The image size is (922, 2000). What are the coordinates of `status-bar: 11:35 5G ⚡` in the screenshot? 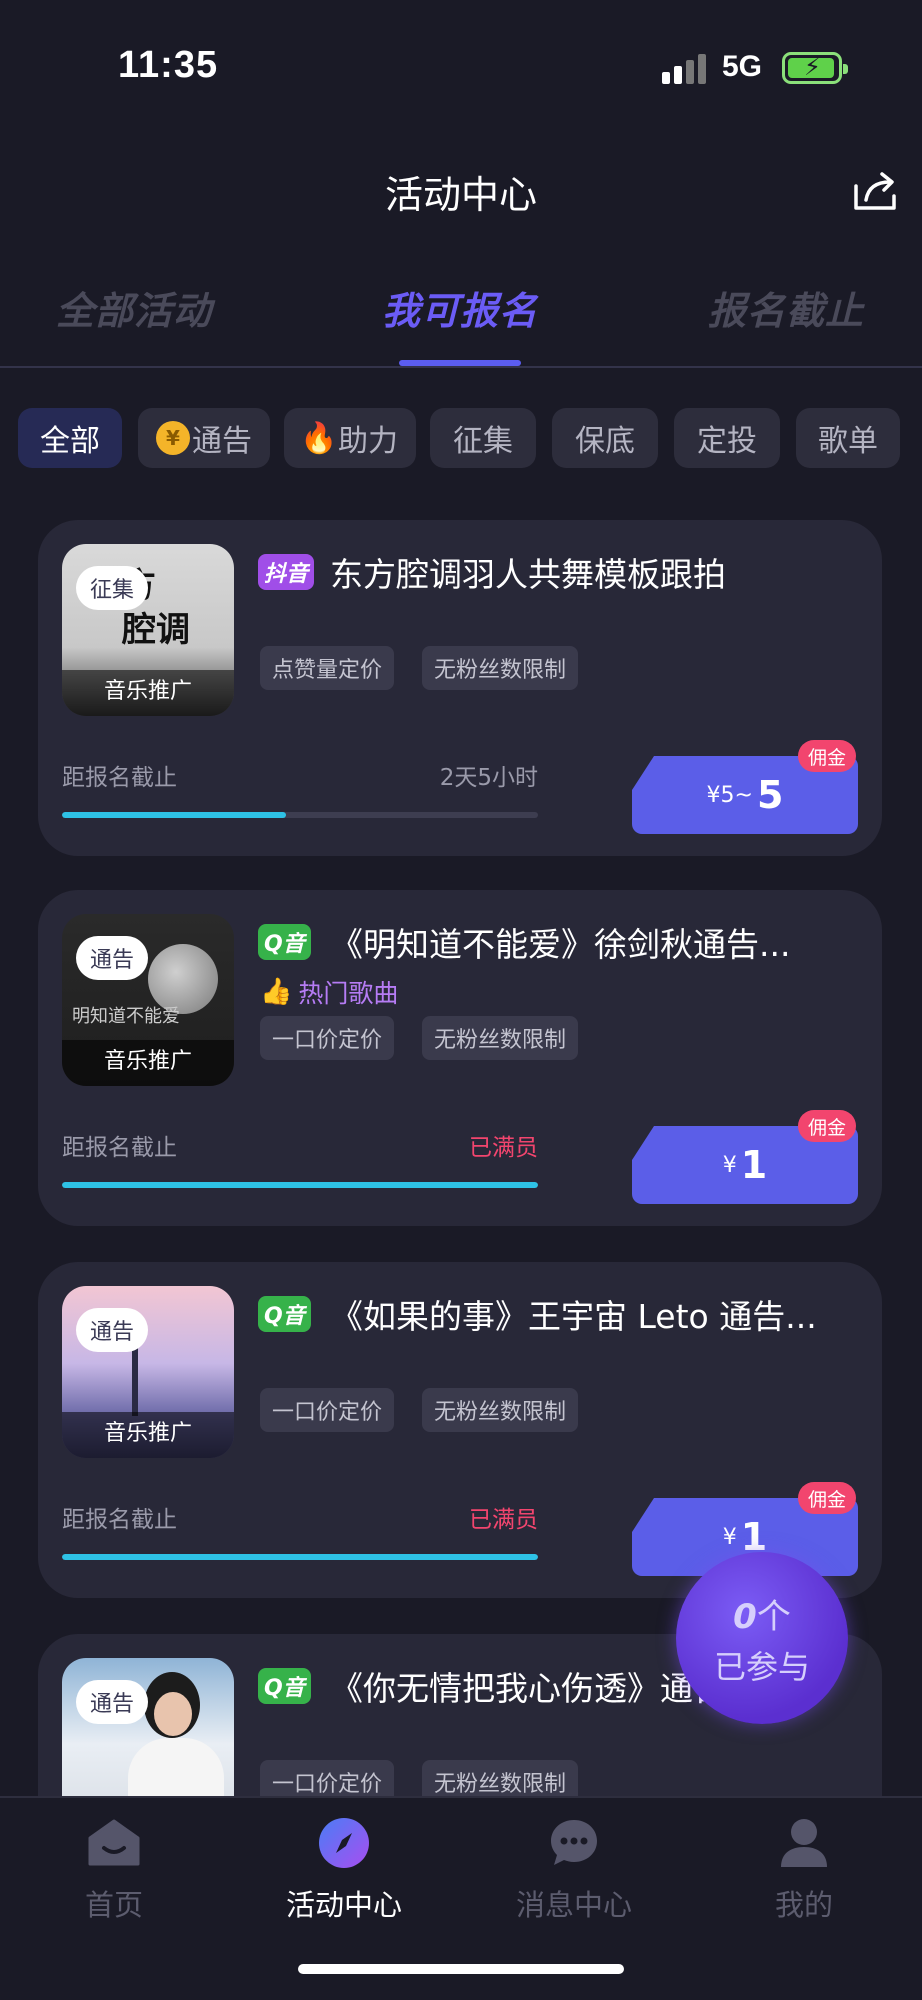 It's located at (461, 70).